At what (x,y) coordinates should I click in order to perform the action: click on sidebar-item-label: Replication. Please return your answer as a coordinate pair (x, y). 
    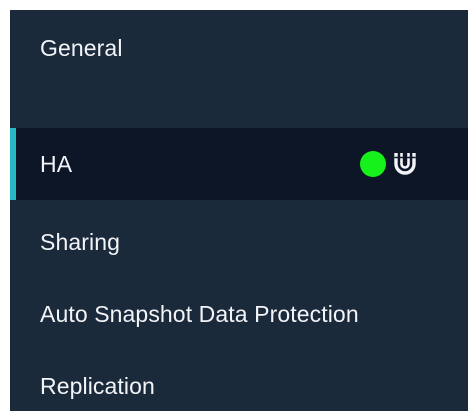
    Looking at the image, I should click on (97, 385).